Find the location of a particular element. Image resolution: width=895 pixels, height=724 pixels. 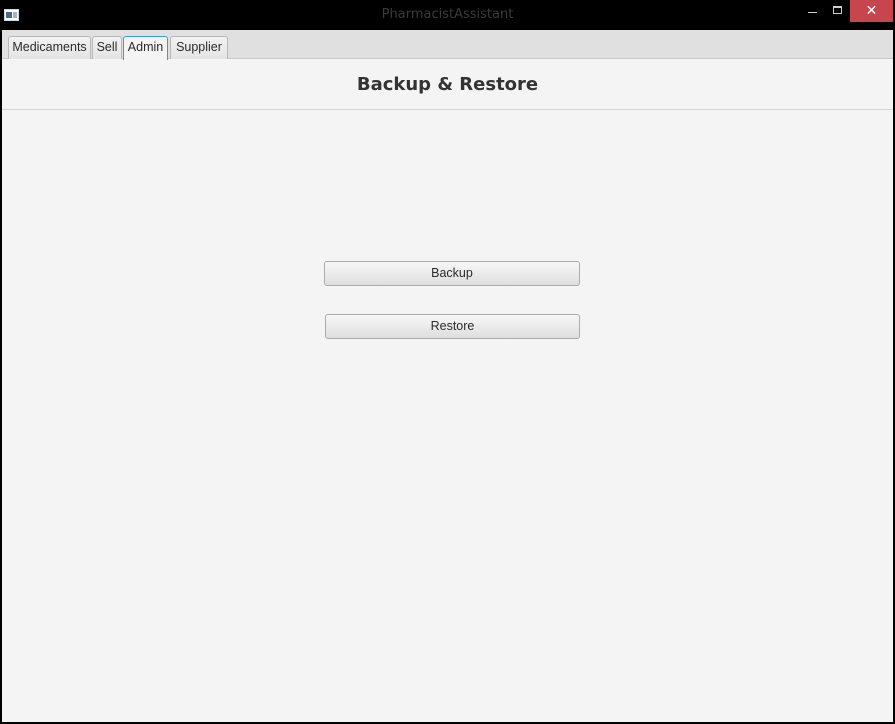

tab-admin: Admin is located at coordinates (145, 48).